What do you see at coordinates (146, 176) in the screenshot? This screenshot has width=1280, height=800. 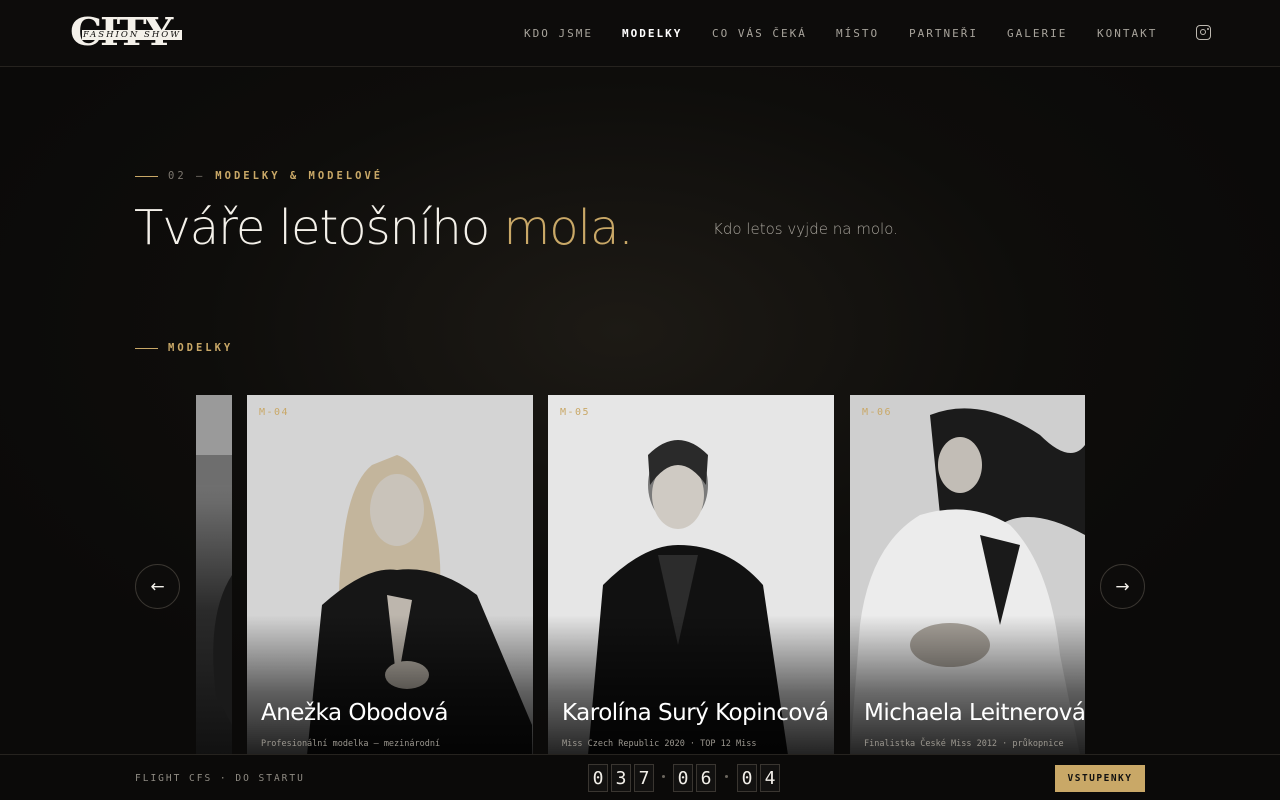 I see `eyebrow-line` at bounding box center [146, 176].